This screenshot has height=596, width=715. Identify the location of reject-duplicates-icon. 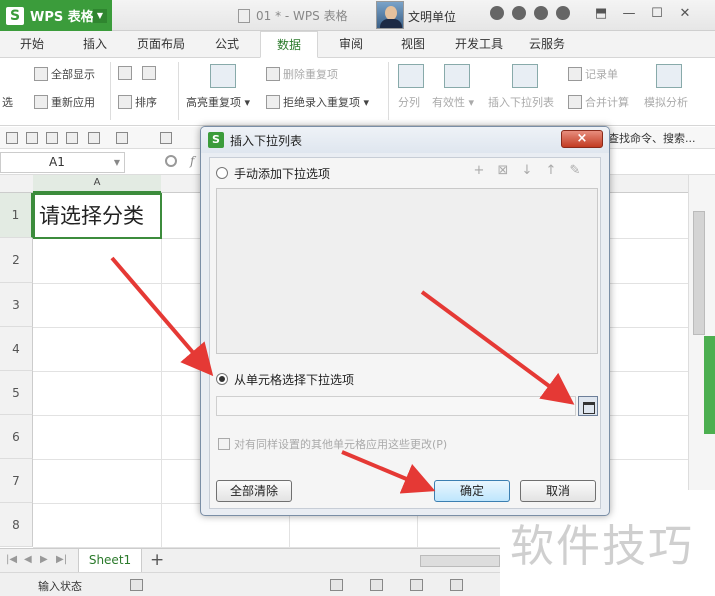
(273, 102).